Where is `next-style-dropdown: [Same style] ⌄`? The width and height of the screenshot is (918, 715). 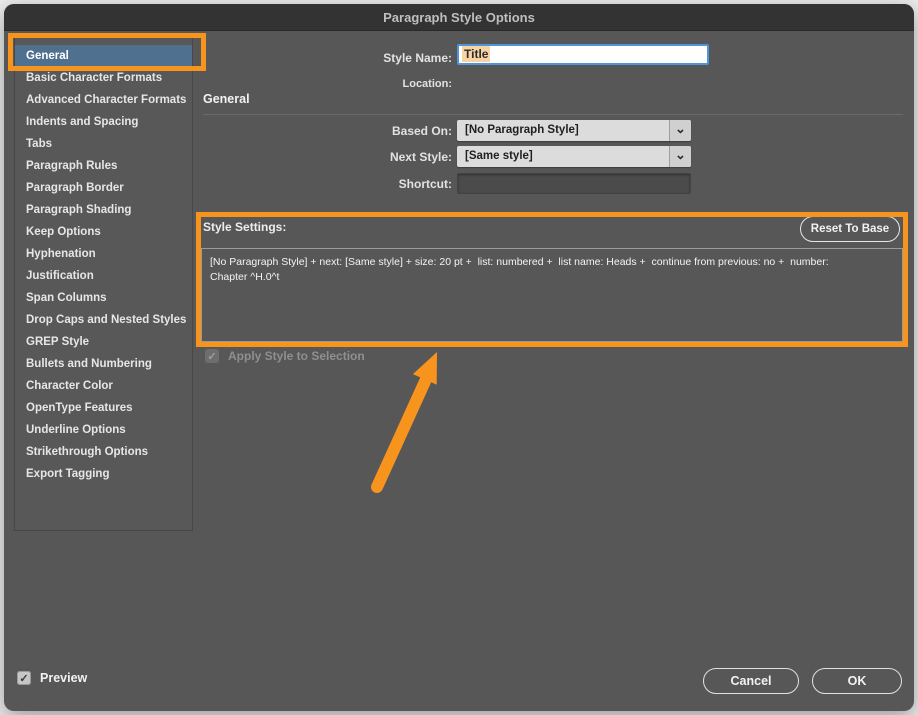
next-style-dropdown: [Same style] ⌄ is located at coordinates (574, 156).